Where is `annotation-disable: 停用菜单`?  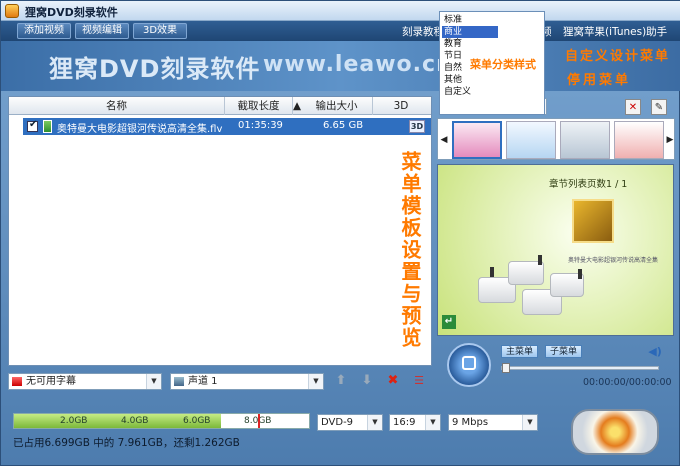 annotation-disable: 停用菜单 is located at coordinates (599, 80).